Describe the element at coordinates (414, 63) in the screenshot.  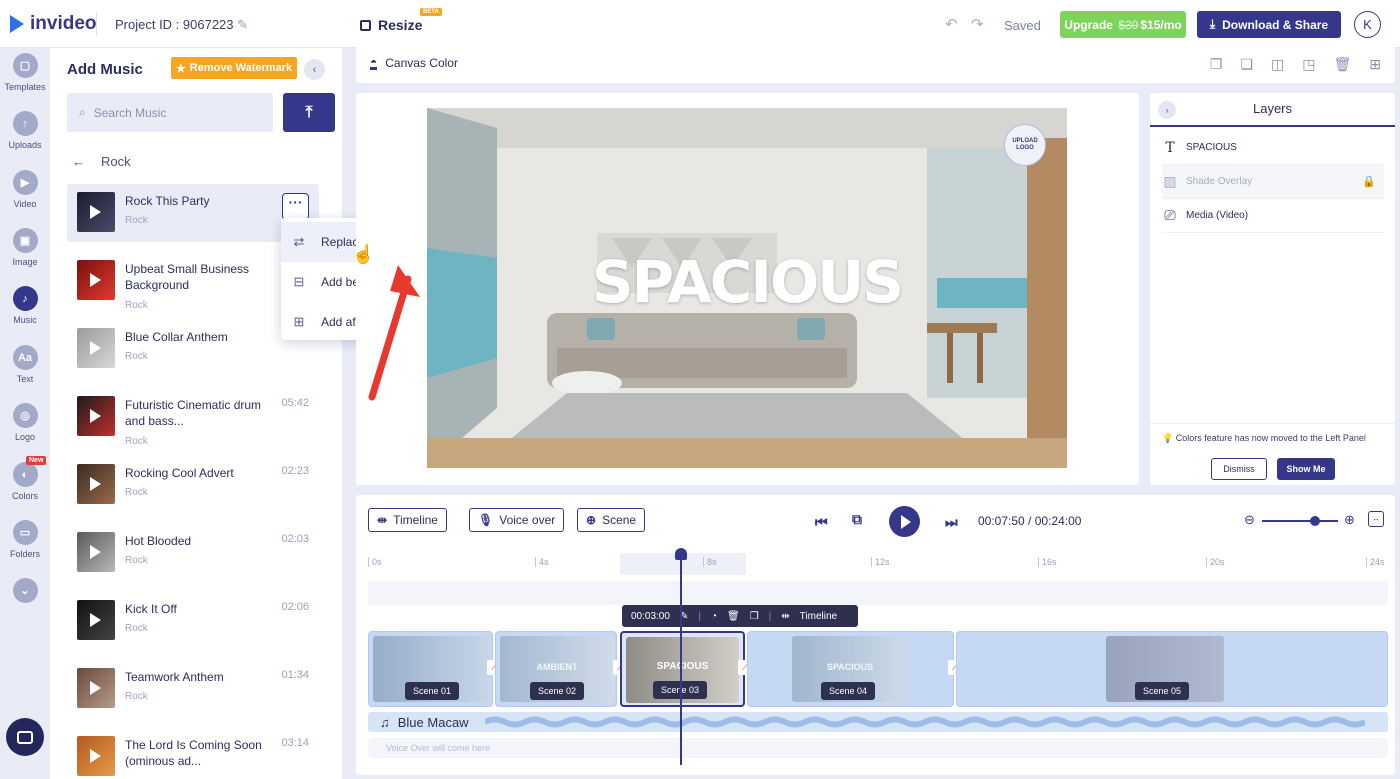
I see `canvas-color-button: ◓ Canvas Color` at that location.